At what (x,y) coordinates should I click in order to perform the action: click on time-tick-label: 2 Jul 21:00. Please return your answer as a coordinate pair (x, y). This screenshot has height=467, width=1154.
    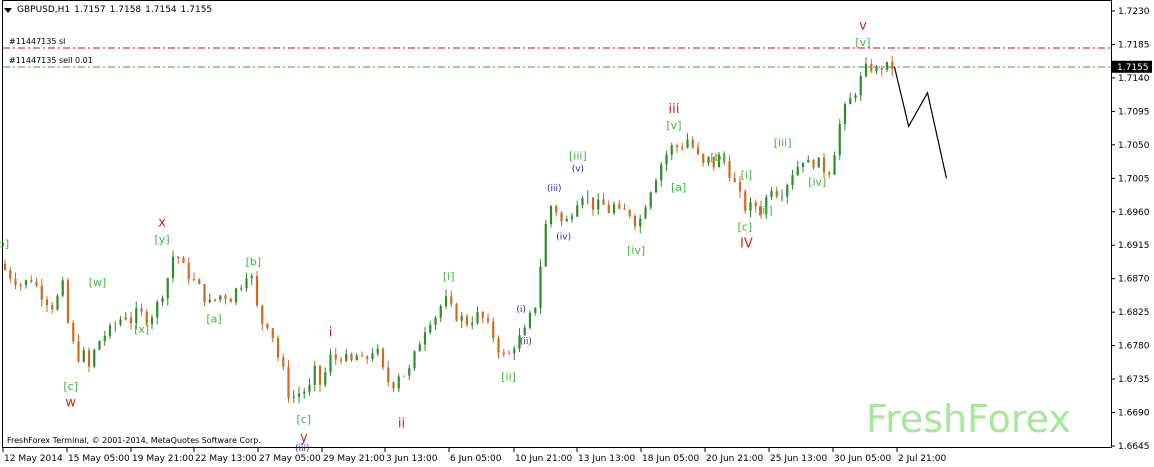
    Looking at the image, I should click on (922, 459).